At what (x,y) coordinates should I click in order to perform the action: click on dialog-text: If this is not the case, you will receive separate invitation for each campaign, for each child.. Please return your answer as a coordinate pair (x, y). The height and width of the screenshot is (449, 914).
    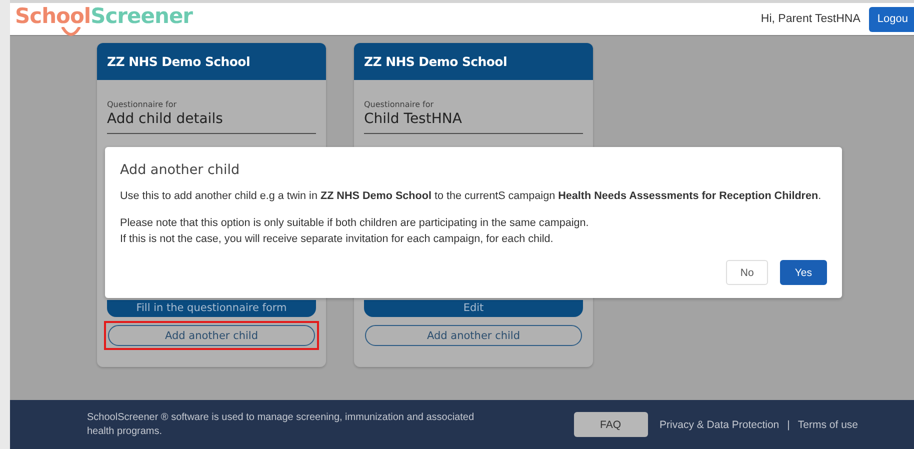
    Looking at the image, I should click on (337, 239).